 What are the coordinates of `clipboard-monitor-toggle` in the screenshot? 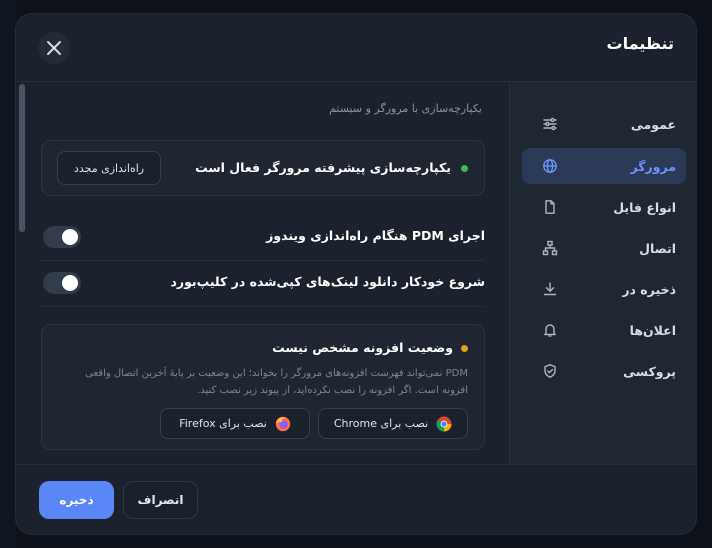 It's located at (62, 283).